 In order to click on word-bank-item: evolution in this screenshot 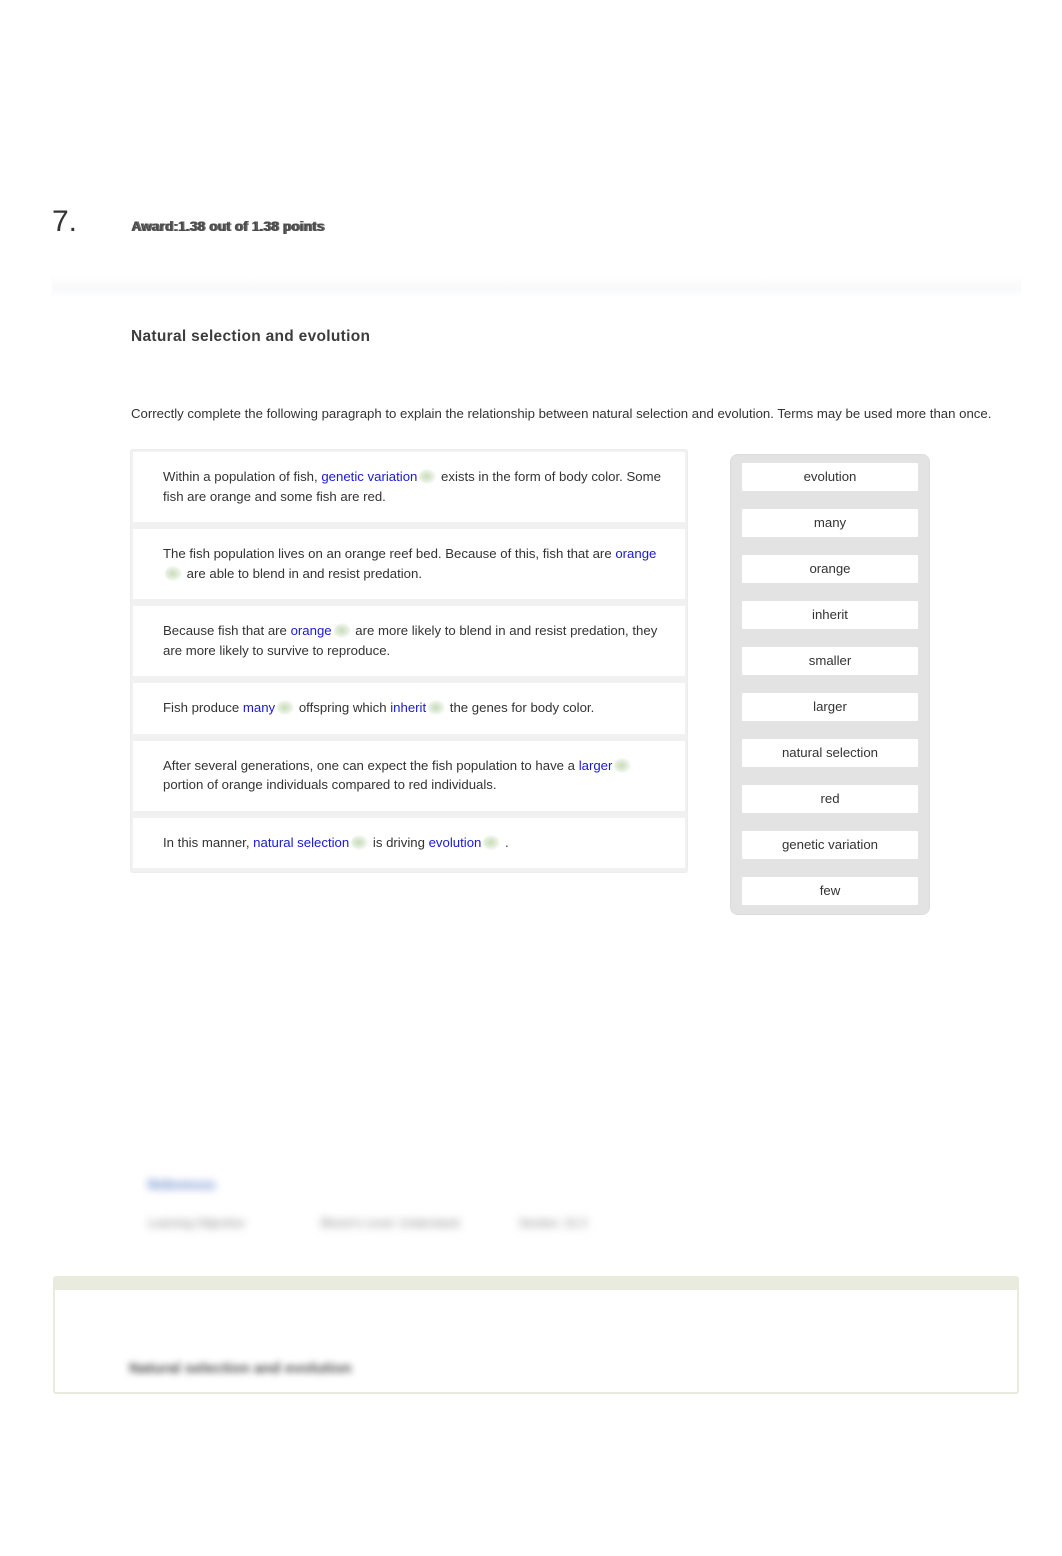, I will do `click(830, 477)`.